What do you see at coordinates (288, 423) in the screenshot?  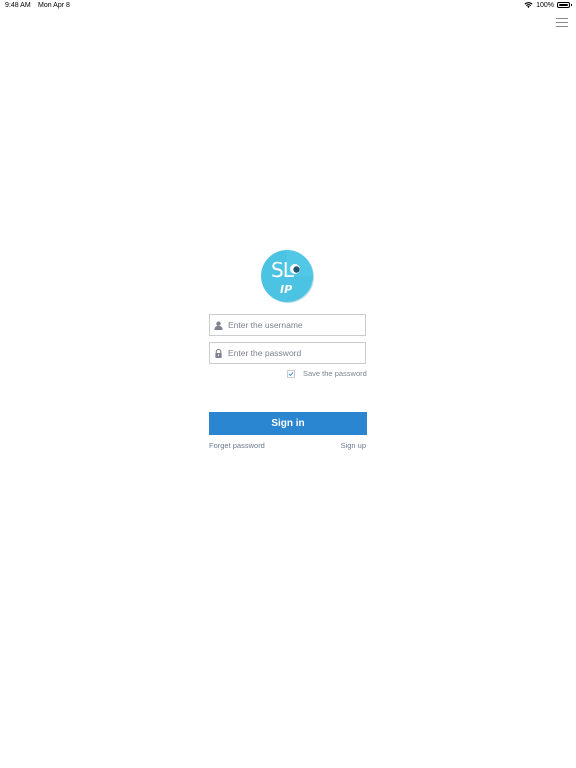 I see `sign-in-button: Sign in` at bounding box center [288, 423].